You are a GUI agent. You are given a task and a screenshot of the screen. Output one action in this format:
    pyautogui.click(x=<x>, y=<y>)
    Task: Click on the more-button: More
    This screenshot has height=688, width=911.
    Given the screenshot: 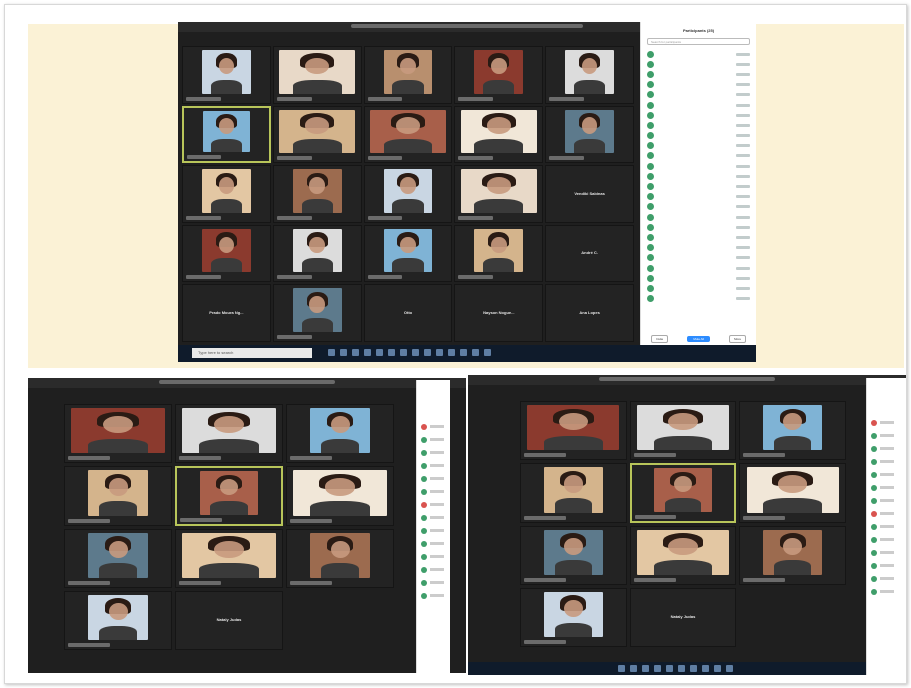 What is the action you would take?
    pyautogui.click(x=737, y=338)
    